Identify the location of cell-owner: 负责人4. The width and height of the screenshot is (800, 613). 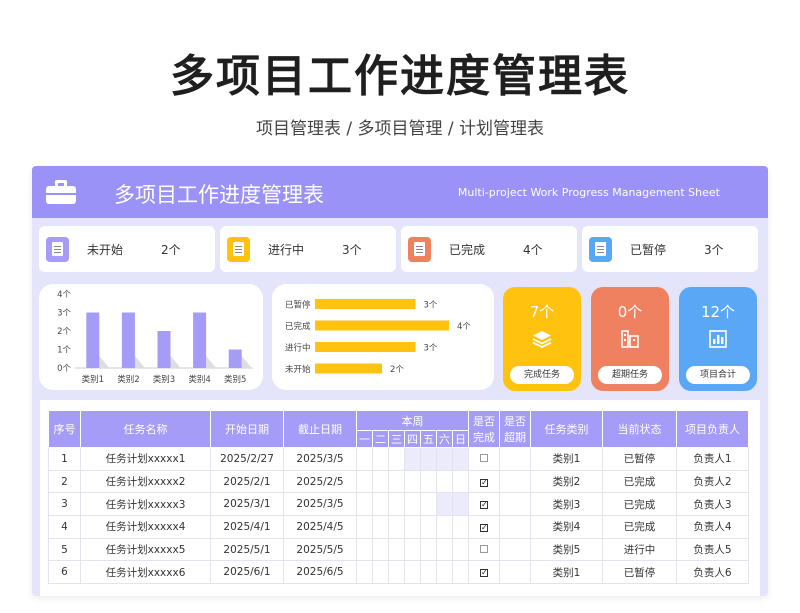
(712, 527).